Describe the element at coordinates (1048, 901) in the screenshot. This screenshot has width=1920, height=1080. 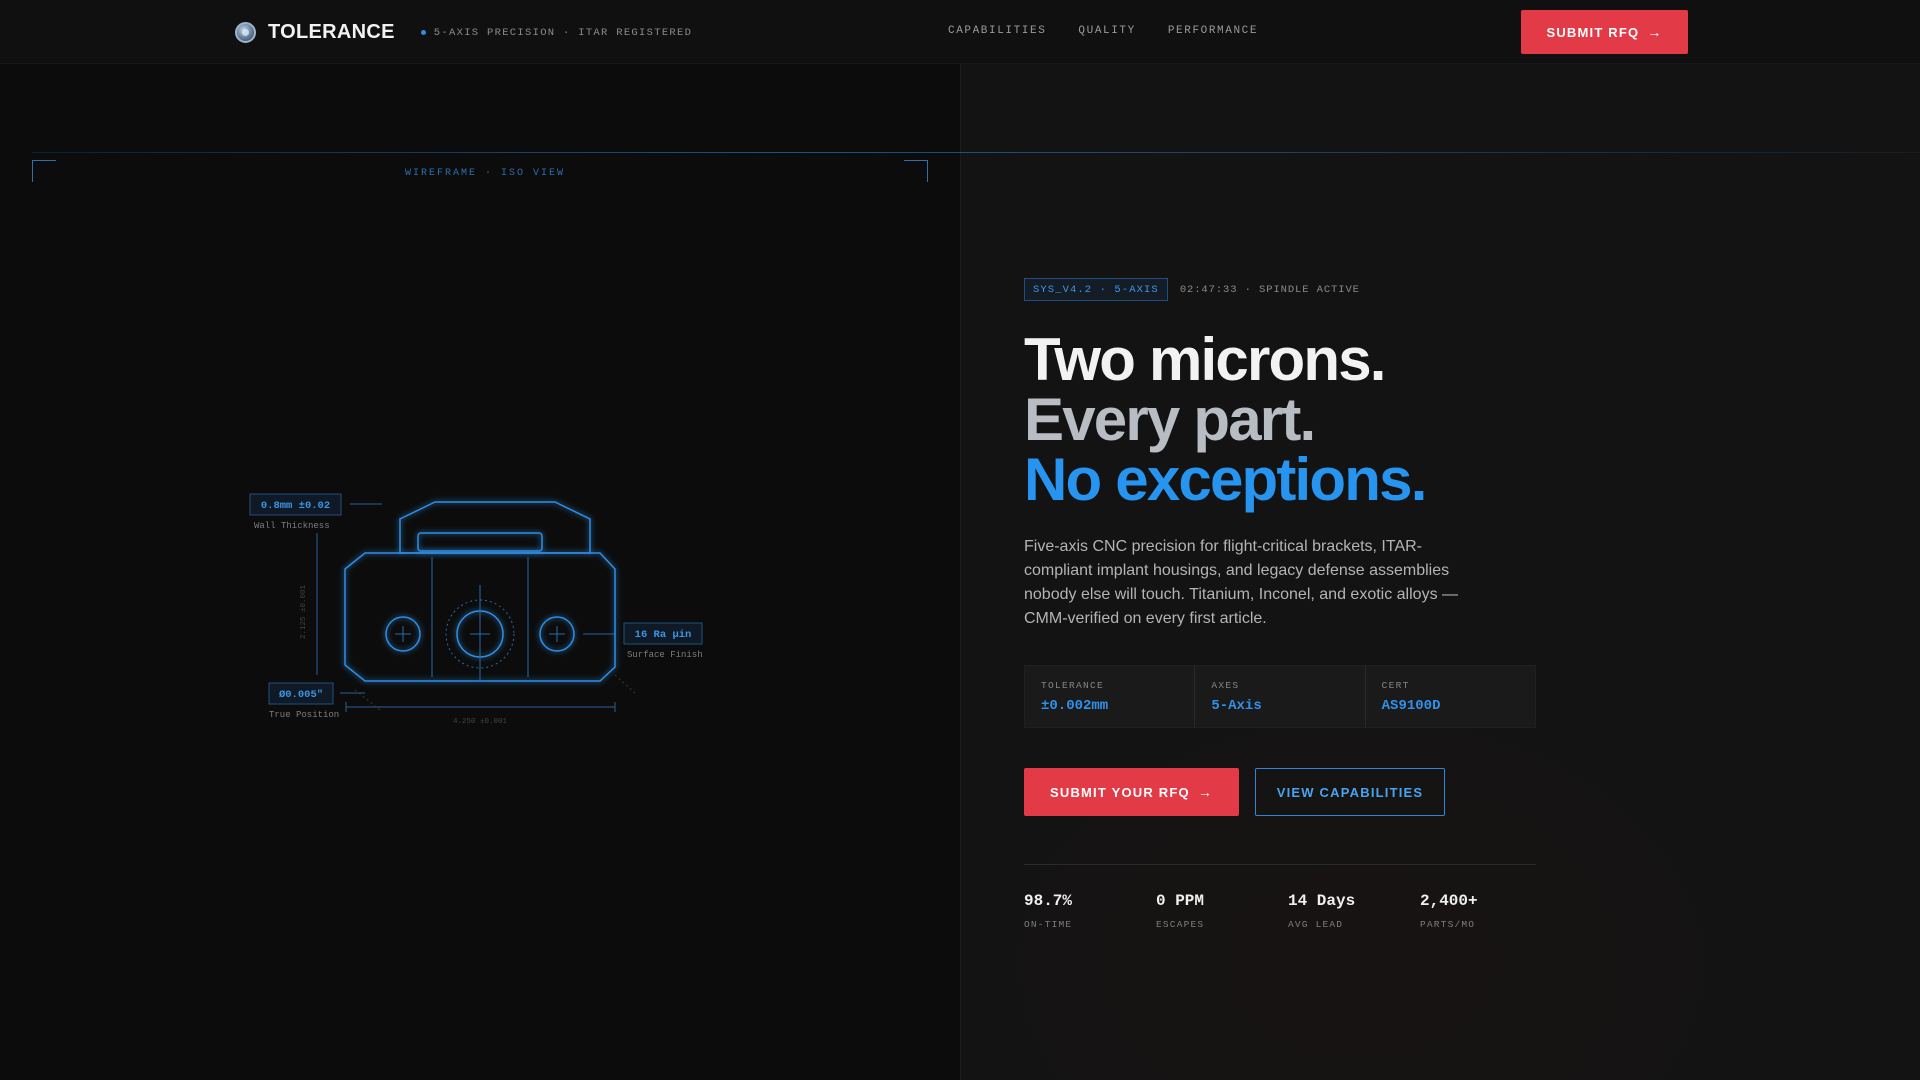
I see `stat-value: 98.7%` at that location.